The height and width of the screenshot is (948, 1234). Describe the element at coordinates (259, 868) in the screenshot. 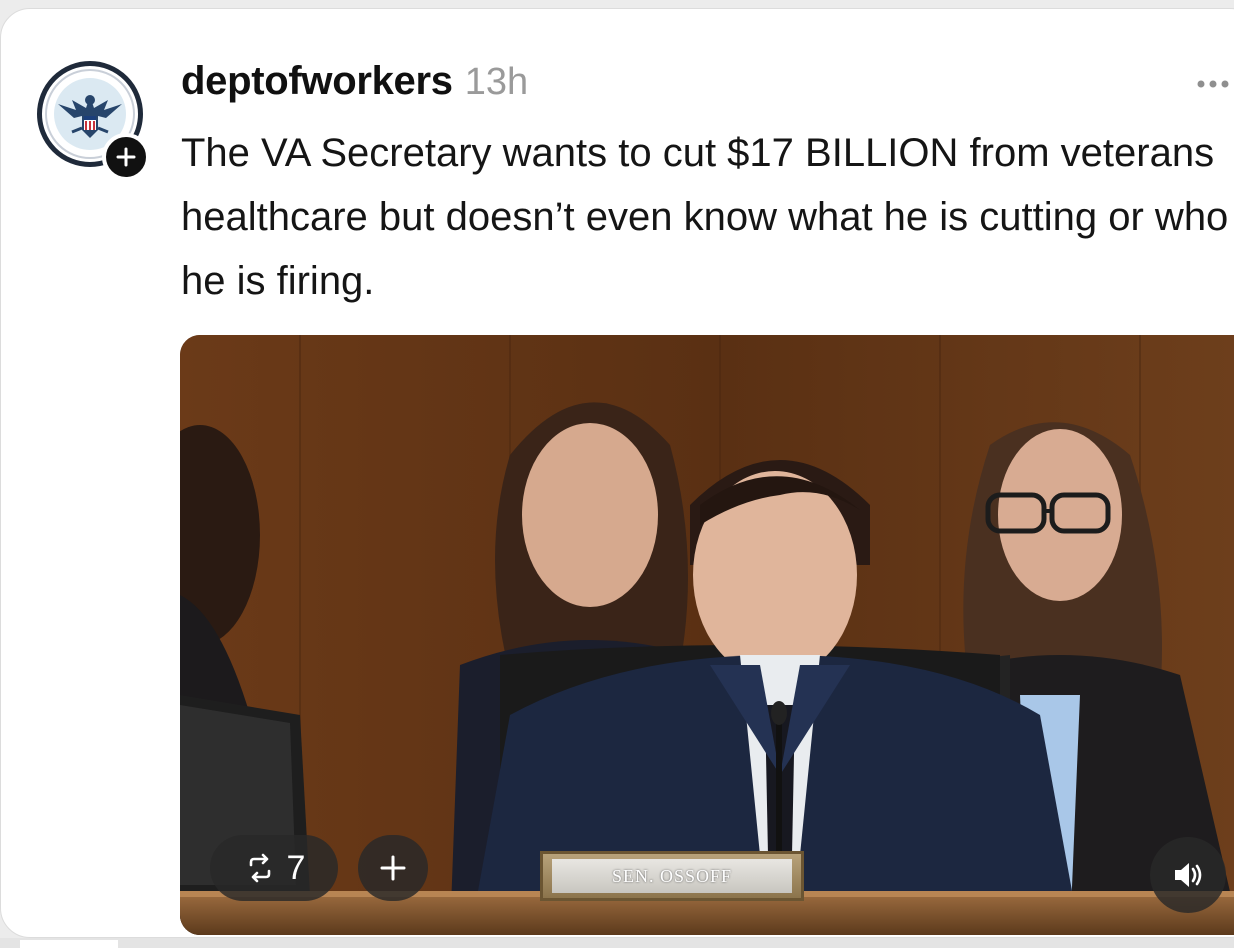

I see `repost-icon` at that location.